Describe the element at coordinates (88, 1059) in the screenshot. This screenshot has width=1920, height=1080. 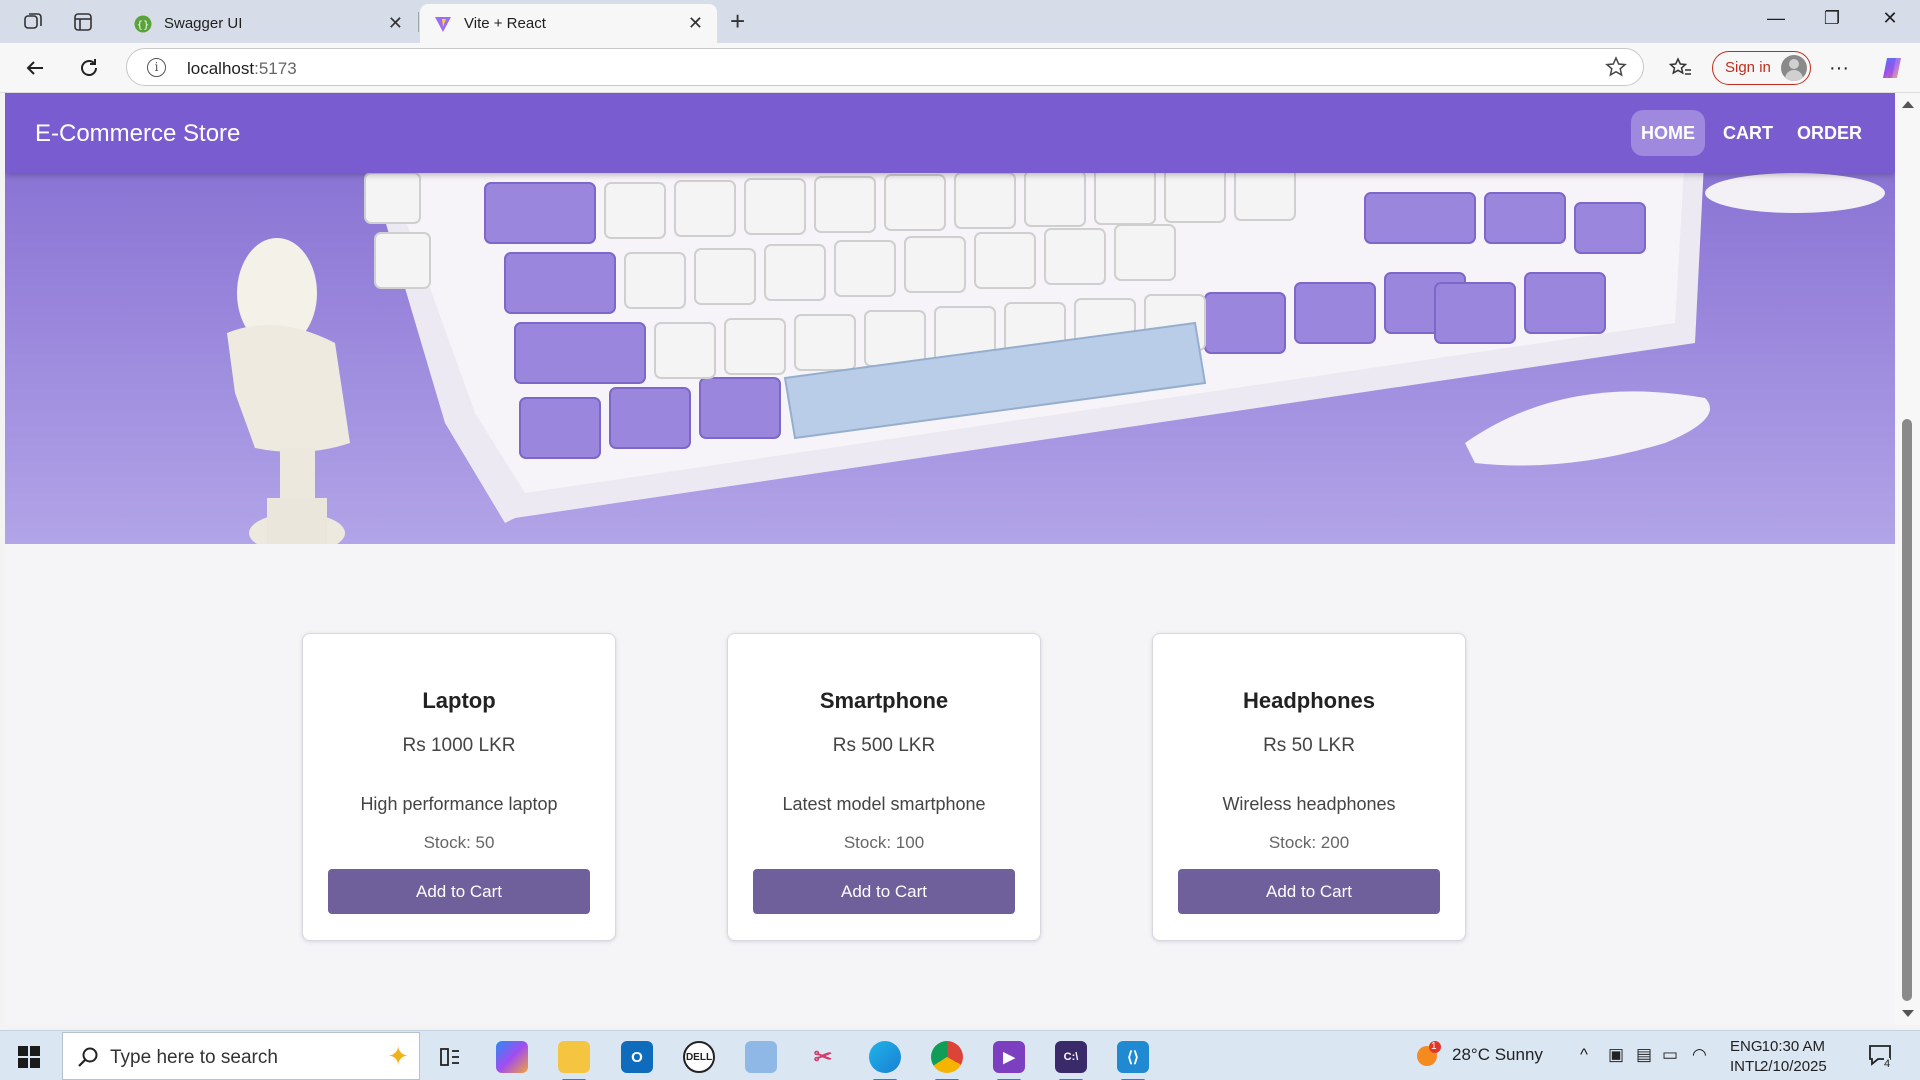
I see `search-icon` at that location.